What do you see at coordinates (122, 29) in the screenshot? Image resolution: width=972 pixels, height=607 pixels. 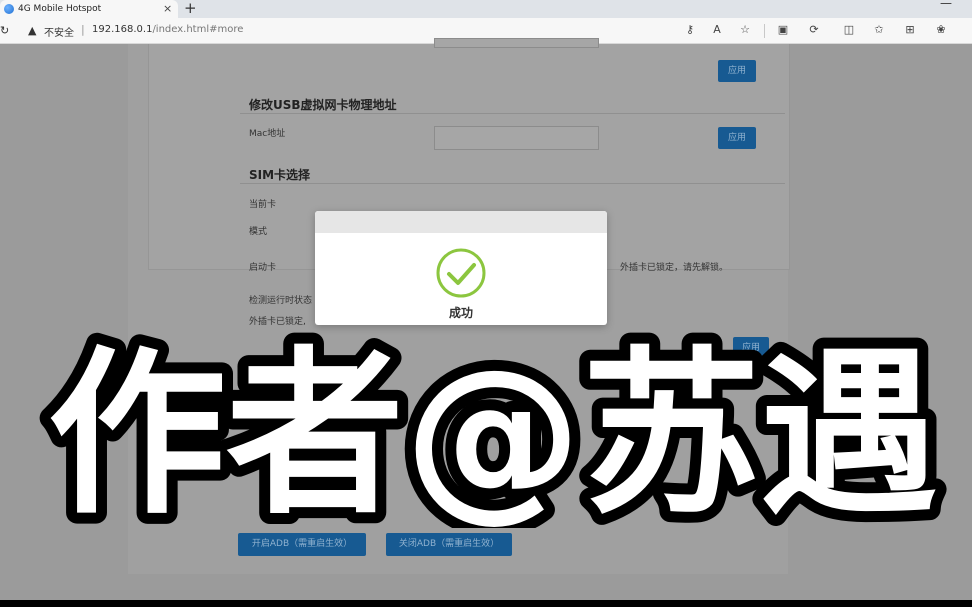 I see `url-host: 192.168.0.1` at bounding box center [122, 29].